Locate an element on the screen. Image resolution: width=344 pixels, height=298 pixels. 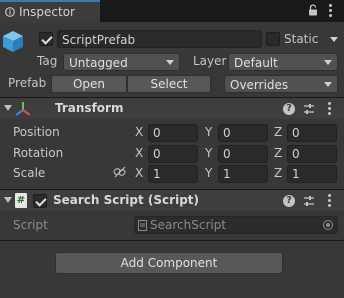
search-script-header: # Search Script (Script) ? is located at coordinates (172, 200).